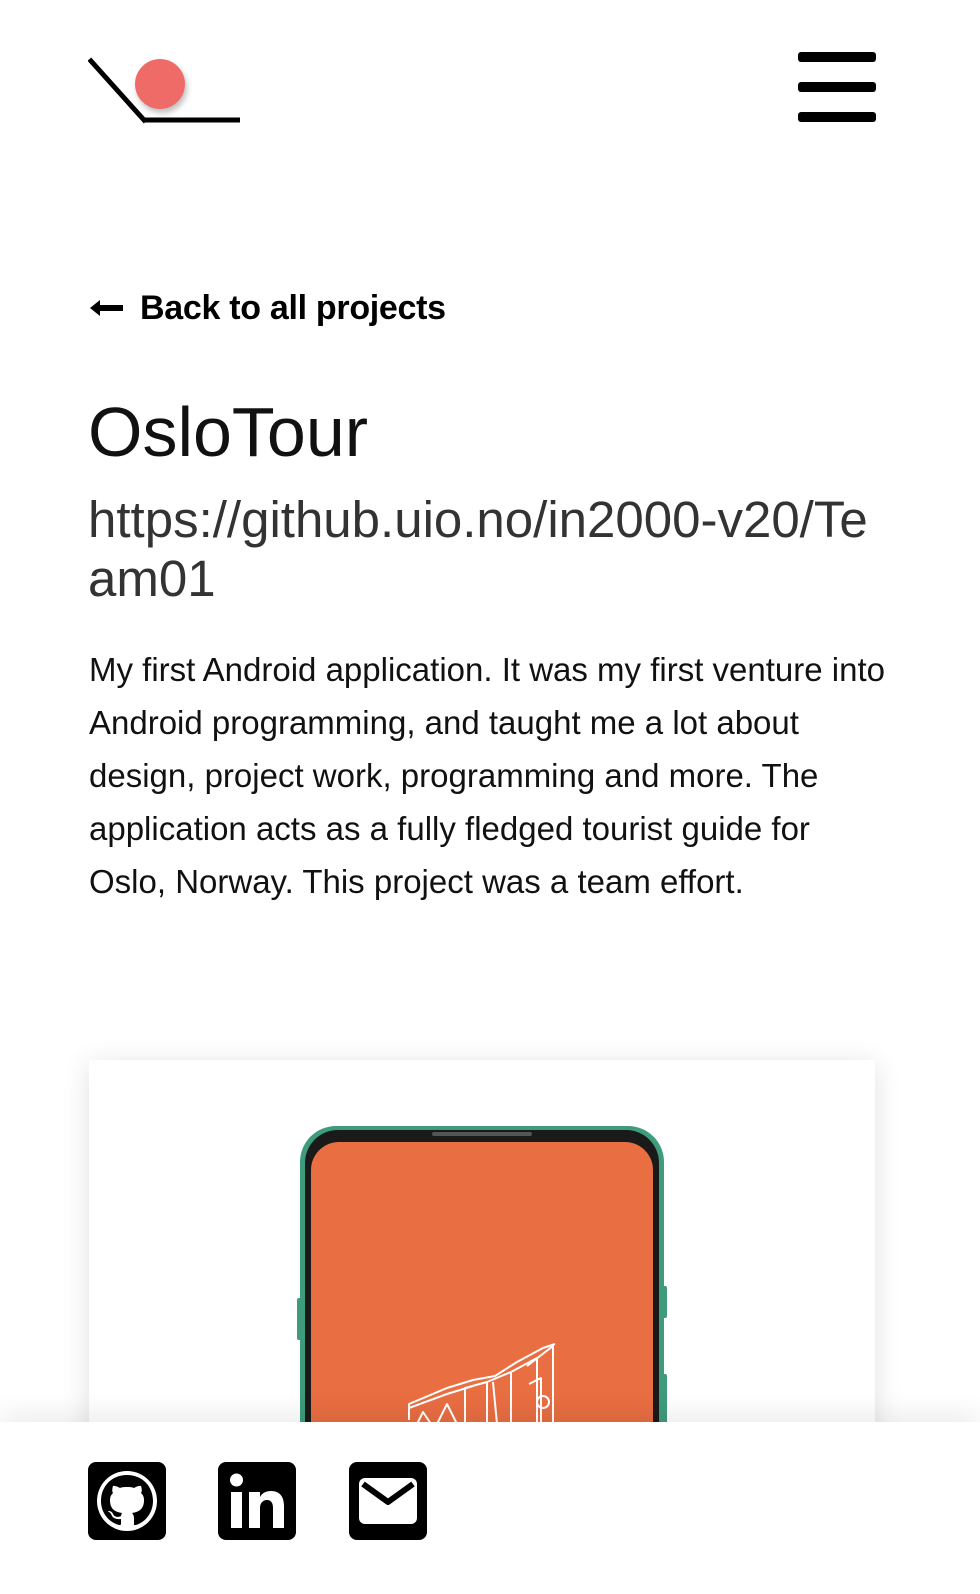 This screenshot has height=1594, width=980. What do you see at coordinates (293, 307) in the screenshot?
I see `back-link-label: Back to all projects` at bounding box center [293, 307].